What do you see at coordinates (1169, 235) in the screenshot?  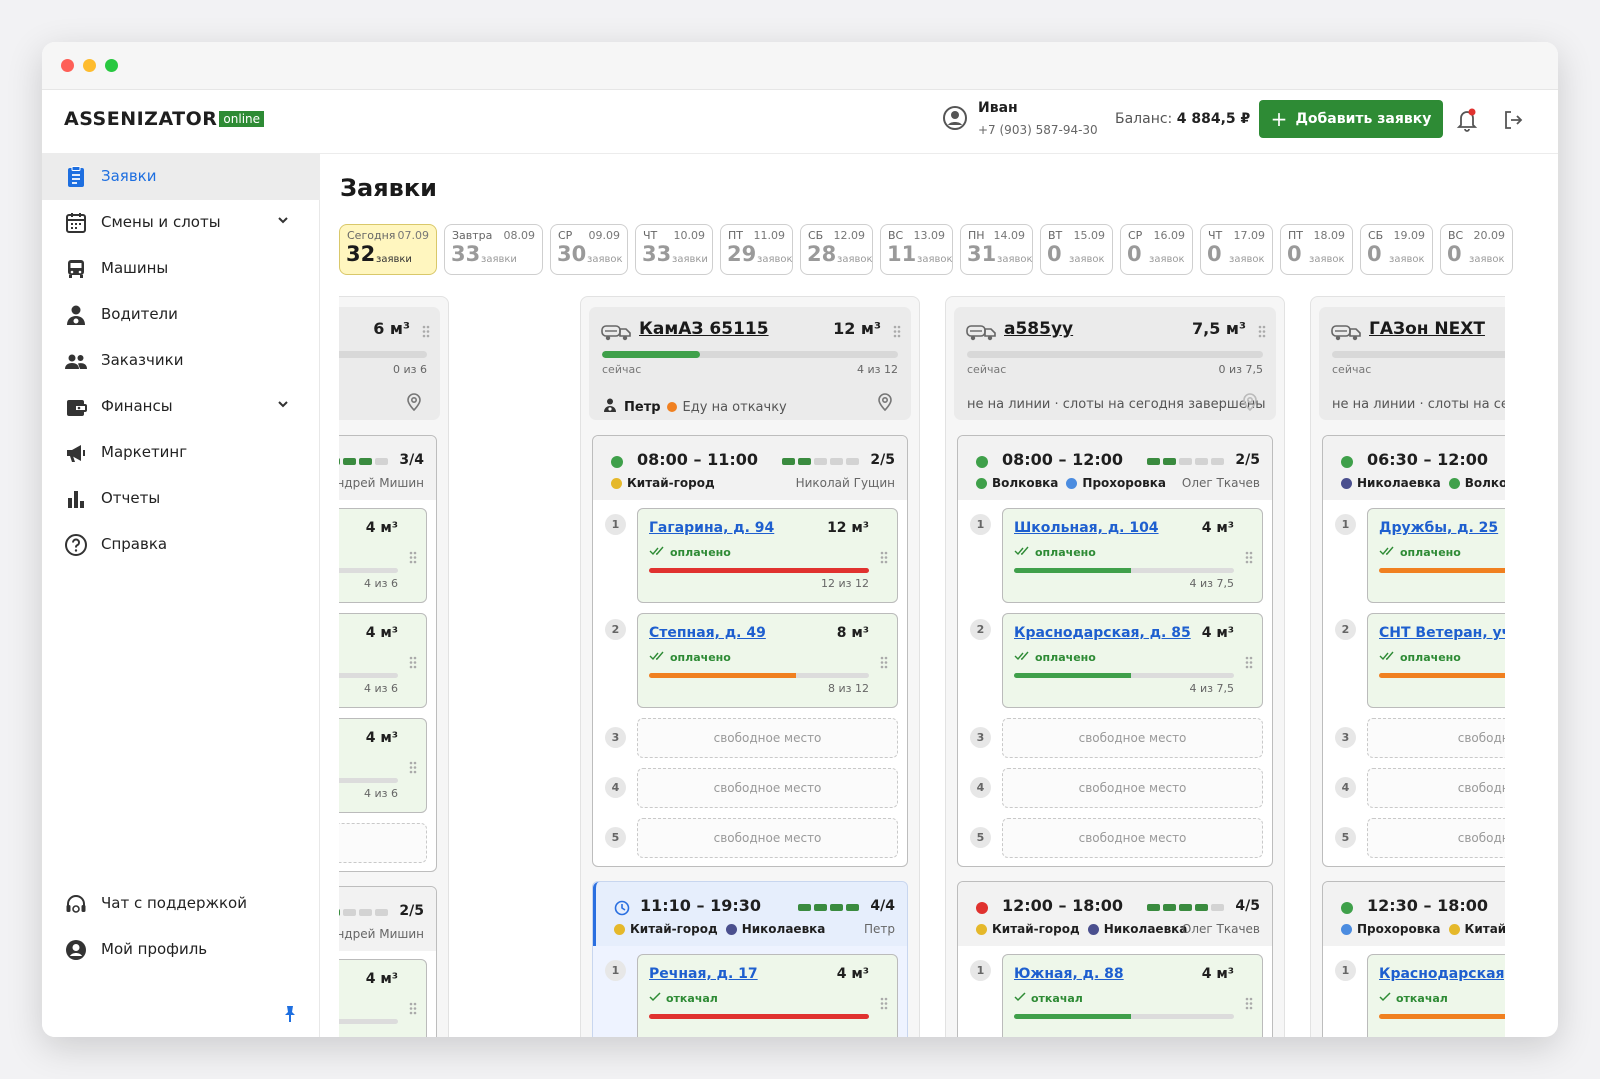 I see `day-date: 16.09` at bounding box center [1169, 235].